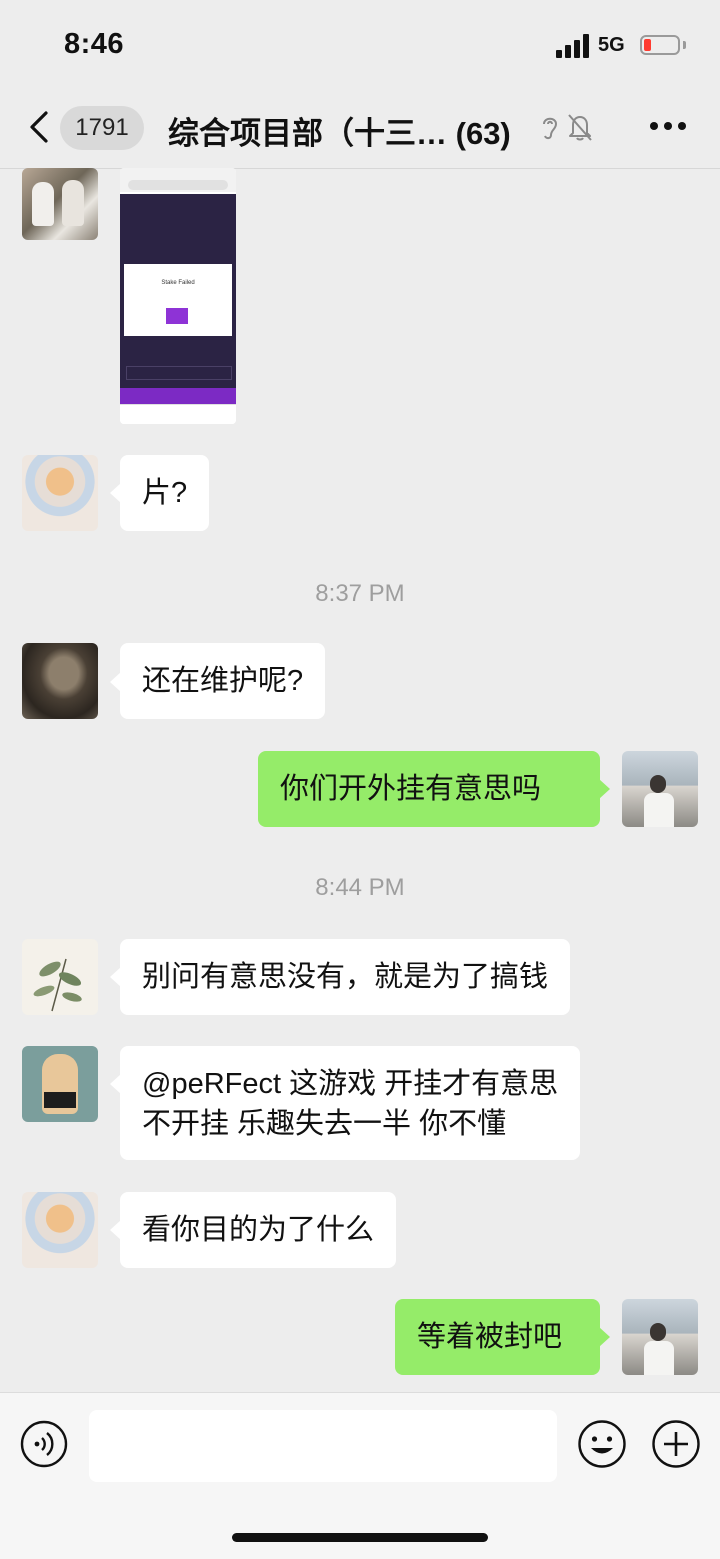 This screenshot has width=720, height=1559. I want to click on network-label: 5G, so click(611, 45).